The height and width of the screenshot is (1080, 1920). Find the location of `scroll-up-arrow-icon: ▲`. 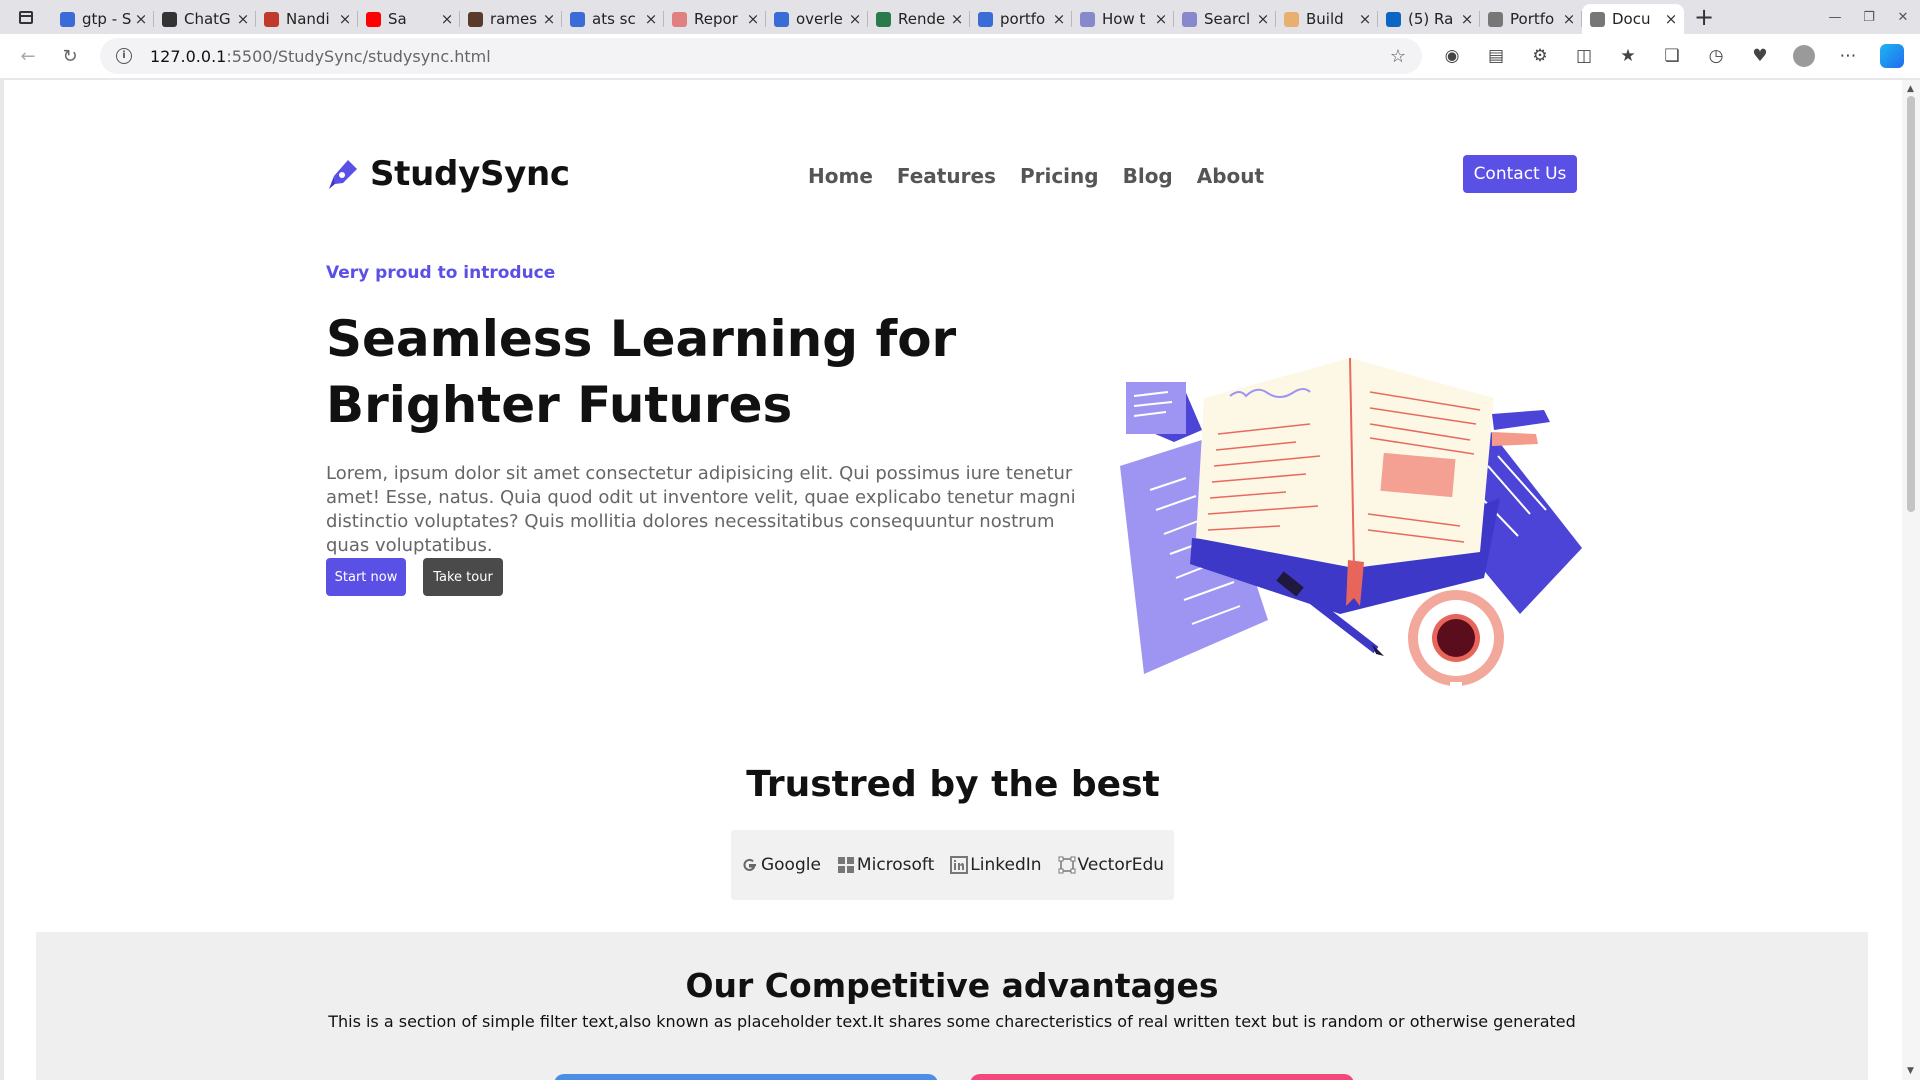

scroll-up-arrow-icon: ▲ is located at coordinates (1910, 89).